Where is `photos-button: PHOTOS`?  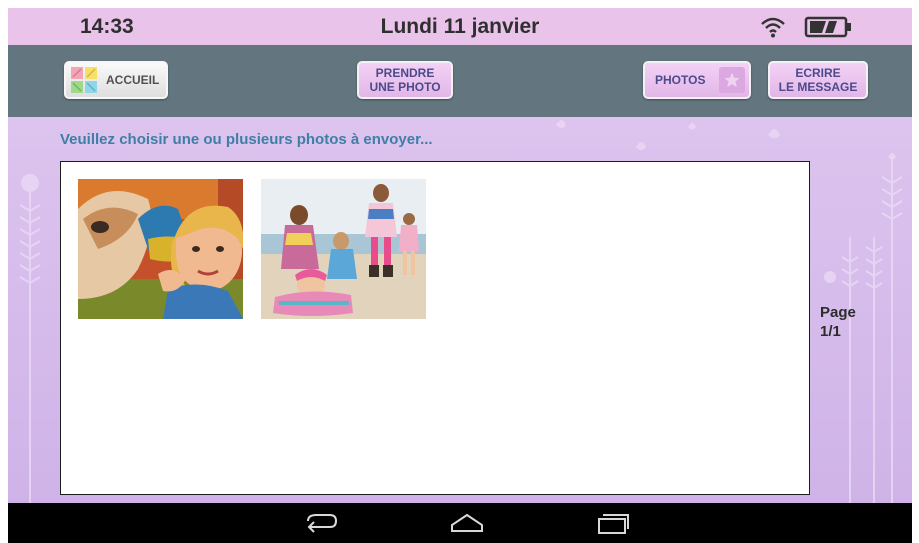 photos-button: PHOTOS is located at coordinates (697, 80).